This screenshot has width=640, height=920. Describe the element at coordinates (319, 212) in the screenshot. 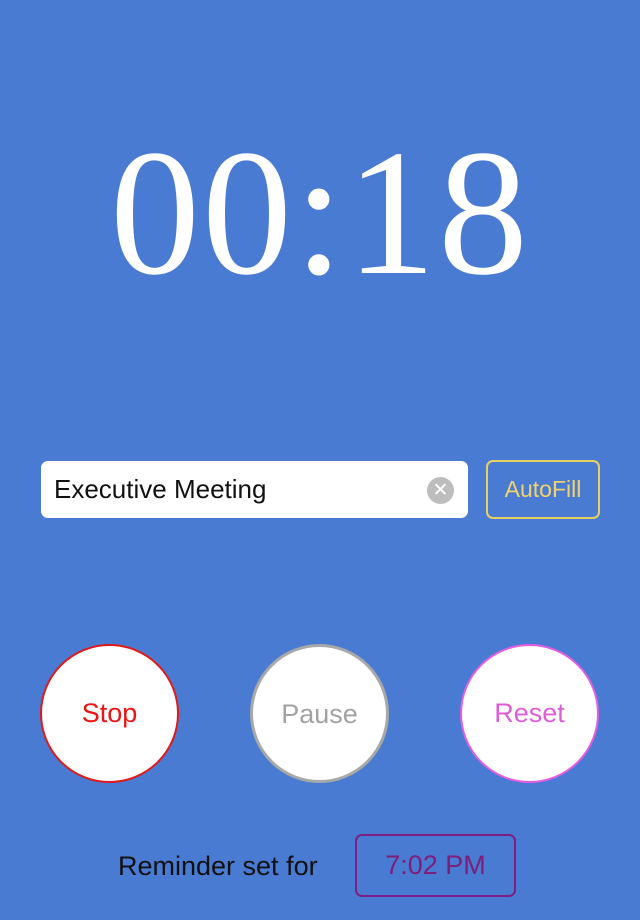

I see `timer-display: 00:18` at that location.